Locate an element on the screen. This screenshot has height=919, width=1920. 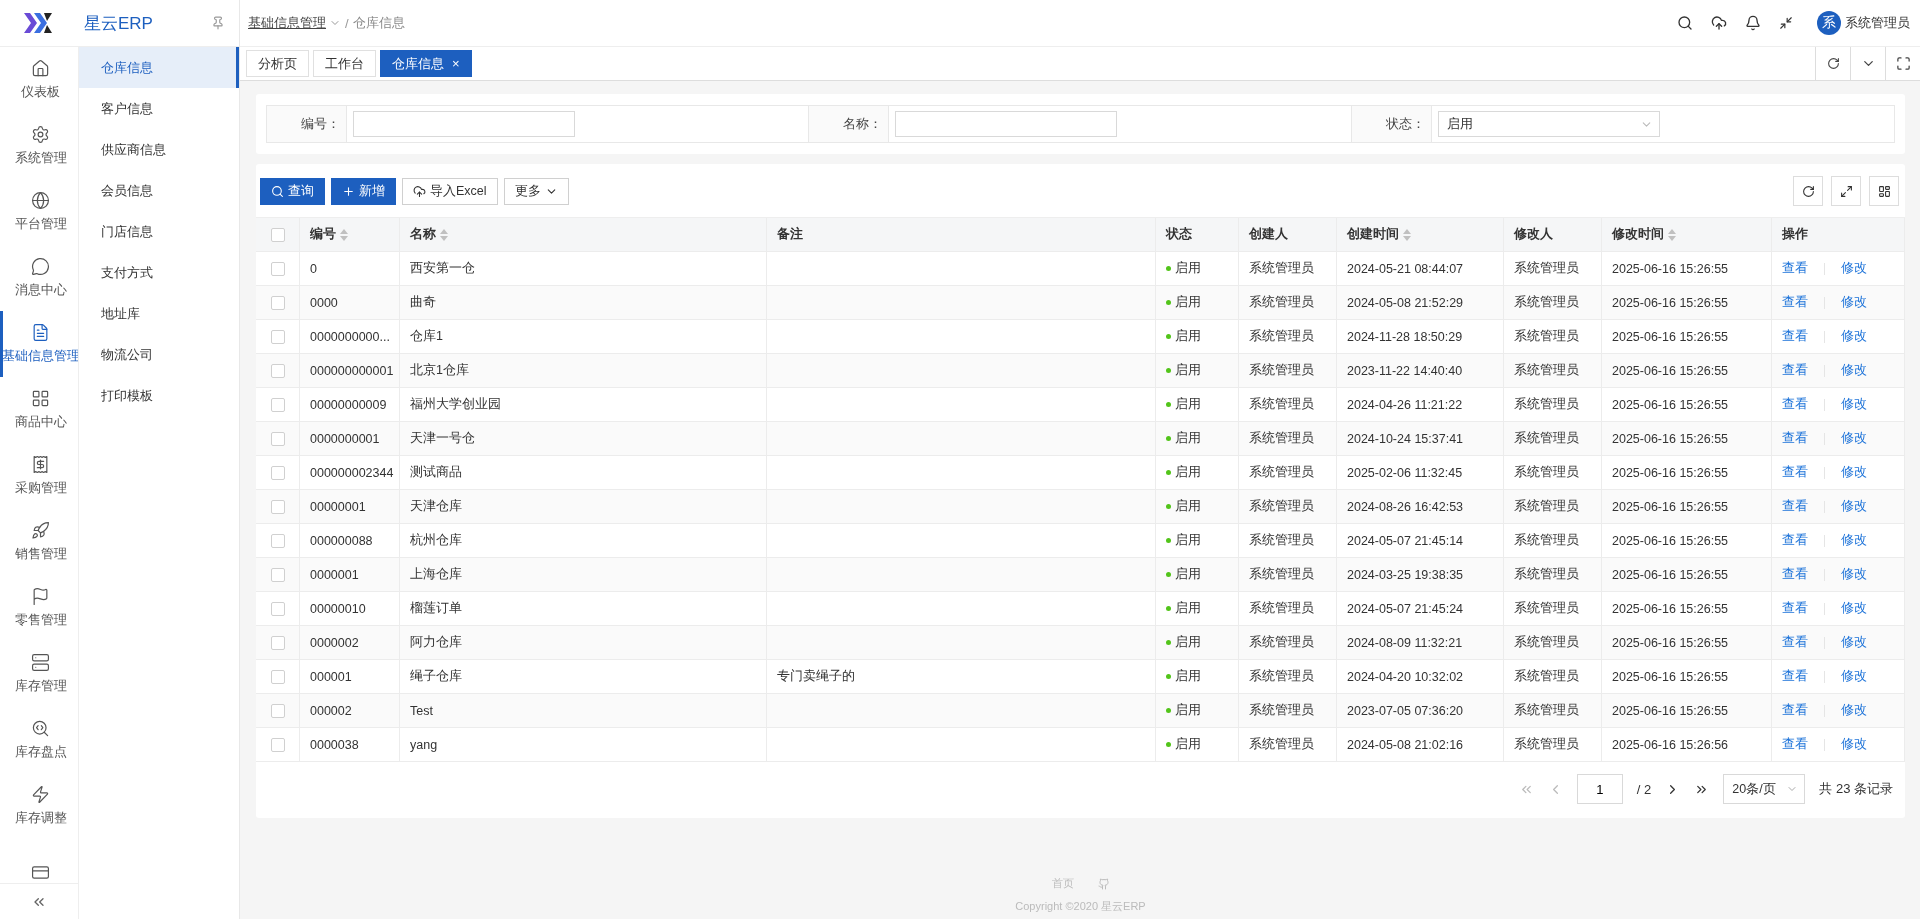
toolbar-button: 更多 is located at coordinates (536, 191).